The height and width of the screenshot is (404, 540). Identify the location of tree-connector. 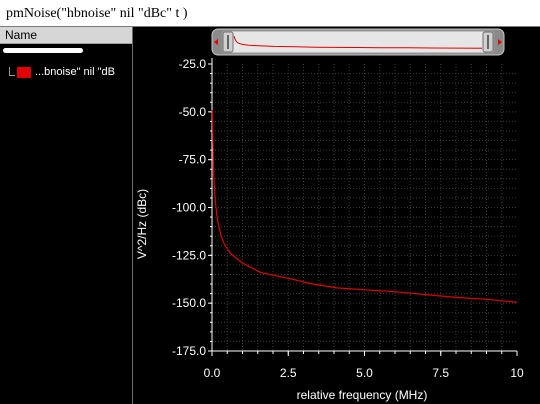
(12, 75).